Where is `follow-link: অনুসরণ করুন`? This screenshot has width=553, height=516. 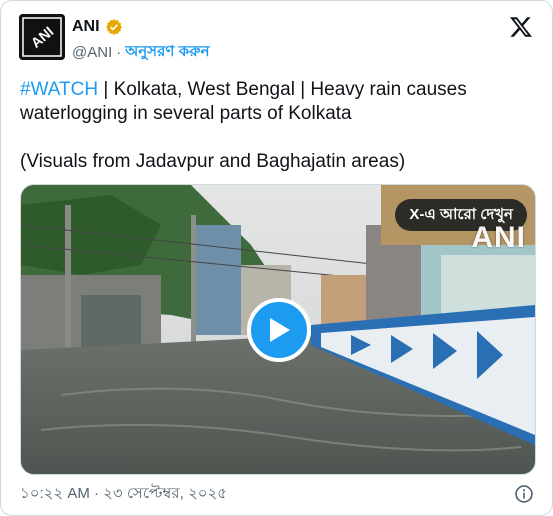
follow-link: অনুসরণ করুন is located at coordinates (167, 52).